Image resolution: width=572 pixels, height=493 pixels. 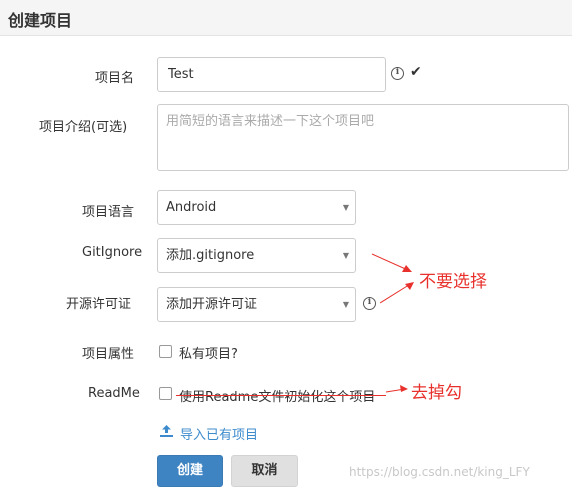 What do you see at coordinates (436, 393) in the screenshot?
I see `annotation-remove-check: 去掉勾` at bounding box center [436, 393].